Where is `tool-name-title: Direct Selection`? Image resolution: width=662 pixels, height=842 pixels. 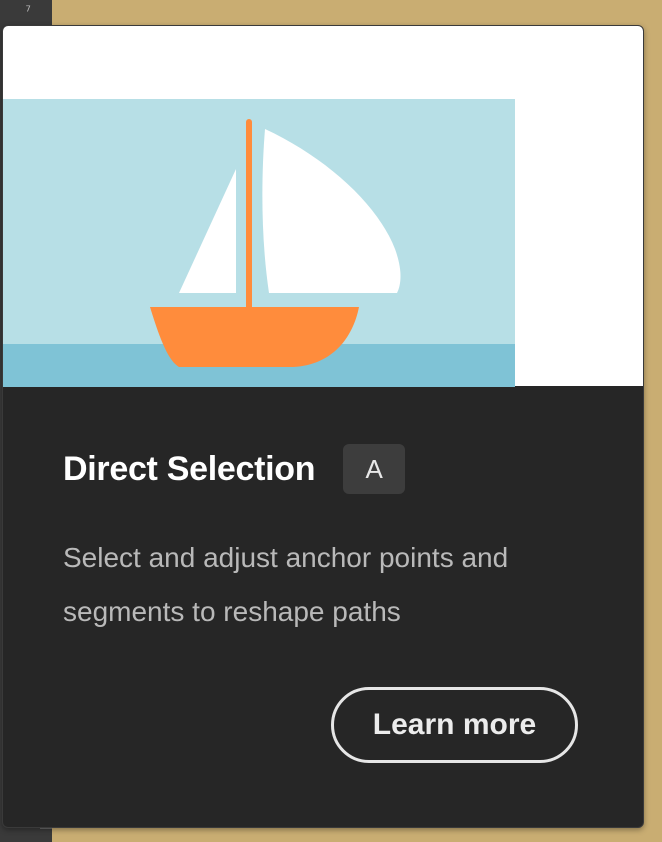
tool-name-title: Direct Selection is located at coordinates (189, 468).